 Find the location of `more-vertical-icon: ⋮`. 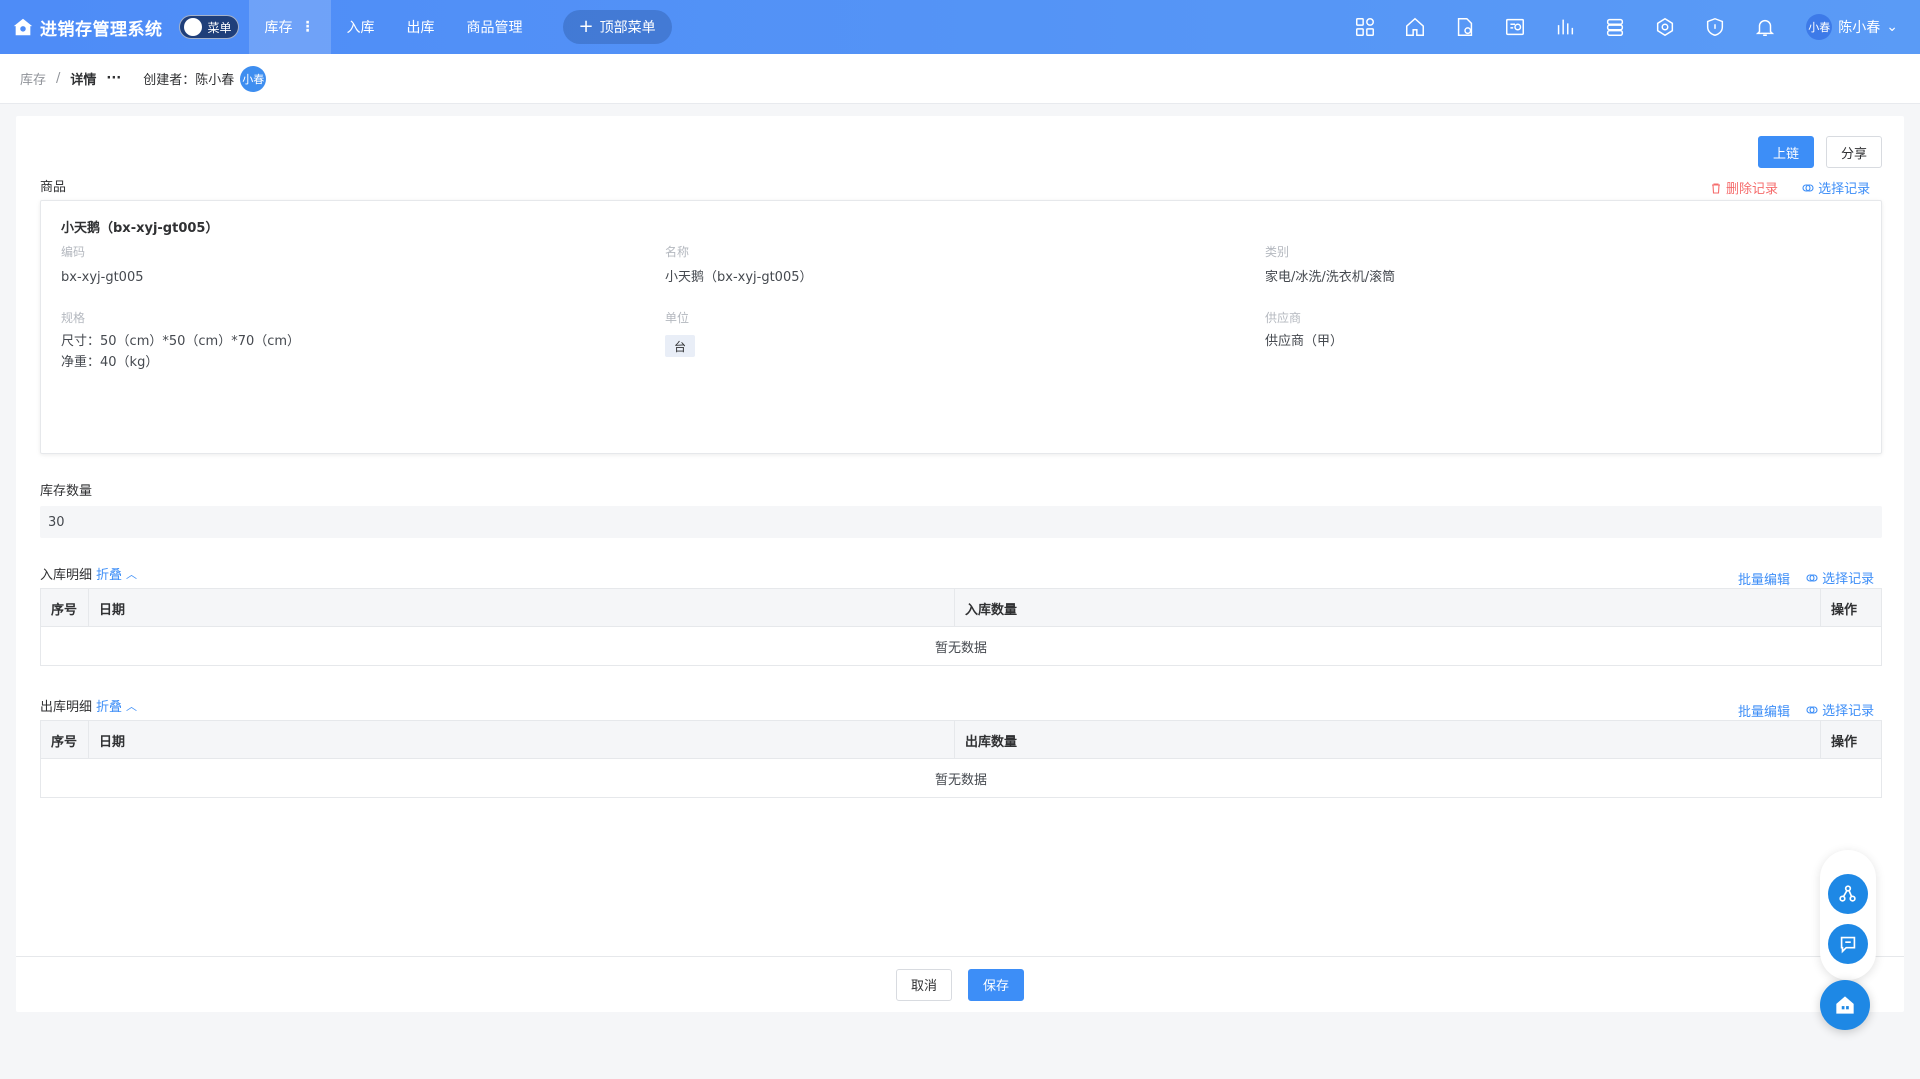

more-vertical-icon: ⋮ is located at coordinates (308, 27).